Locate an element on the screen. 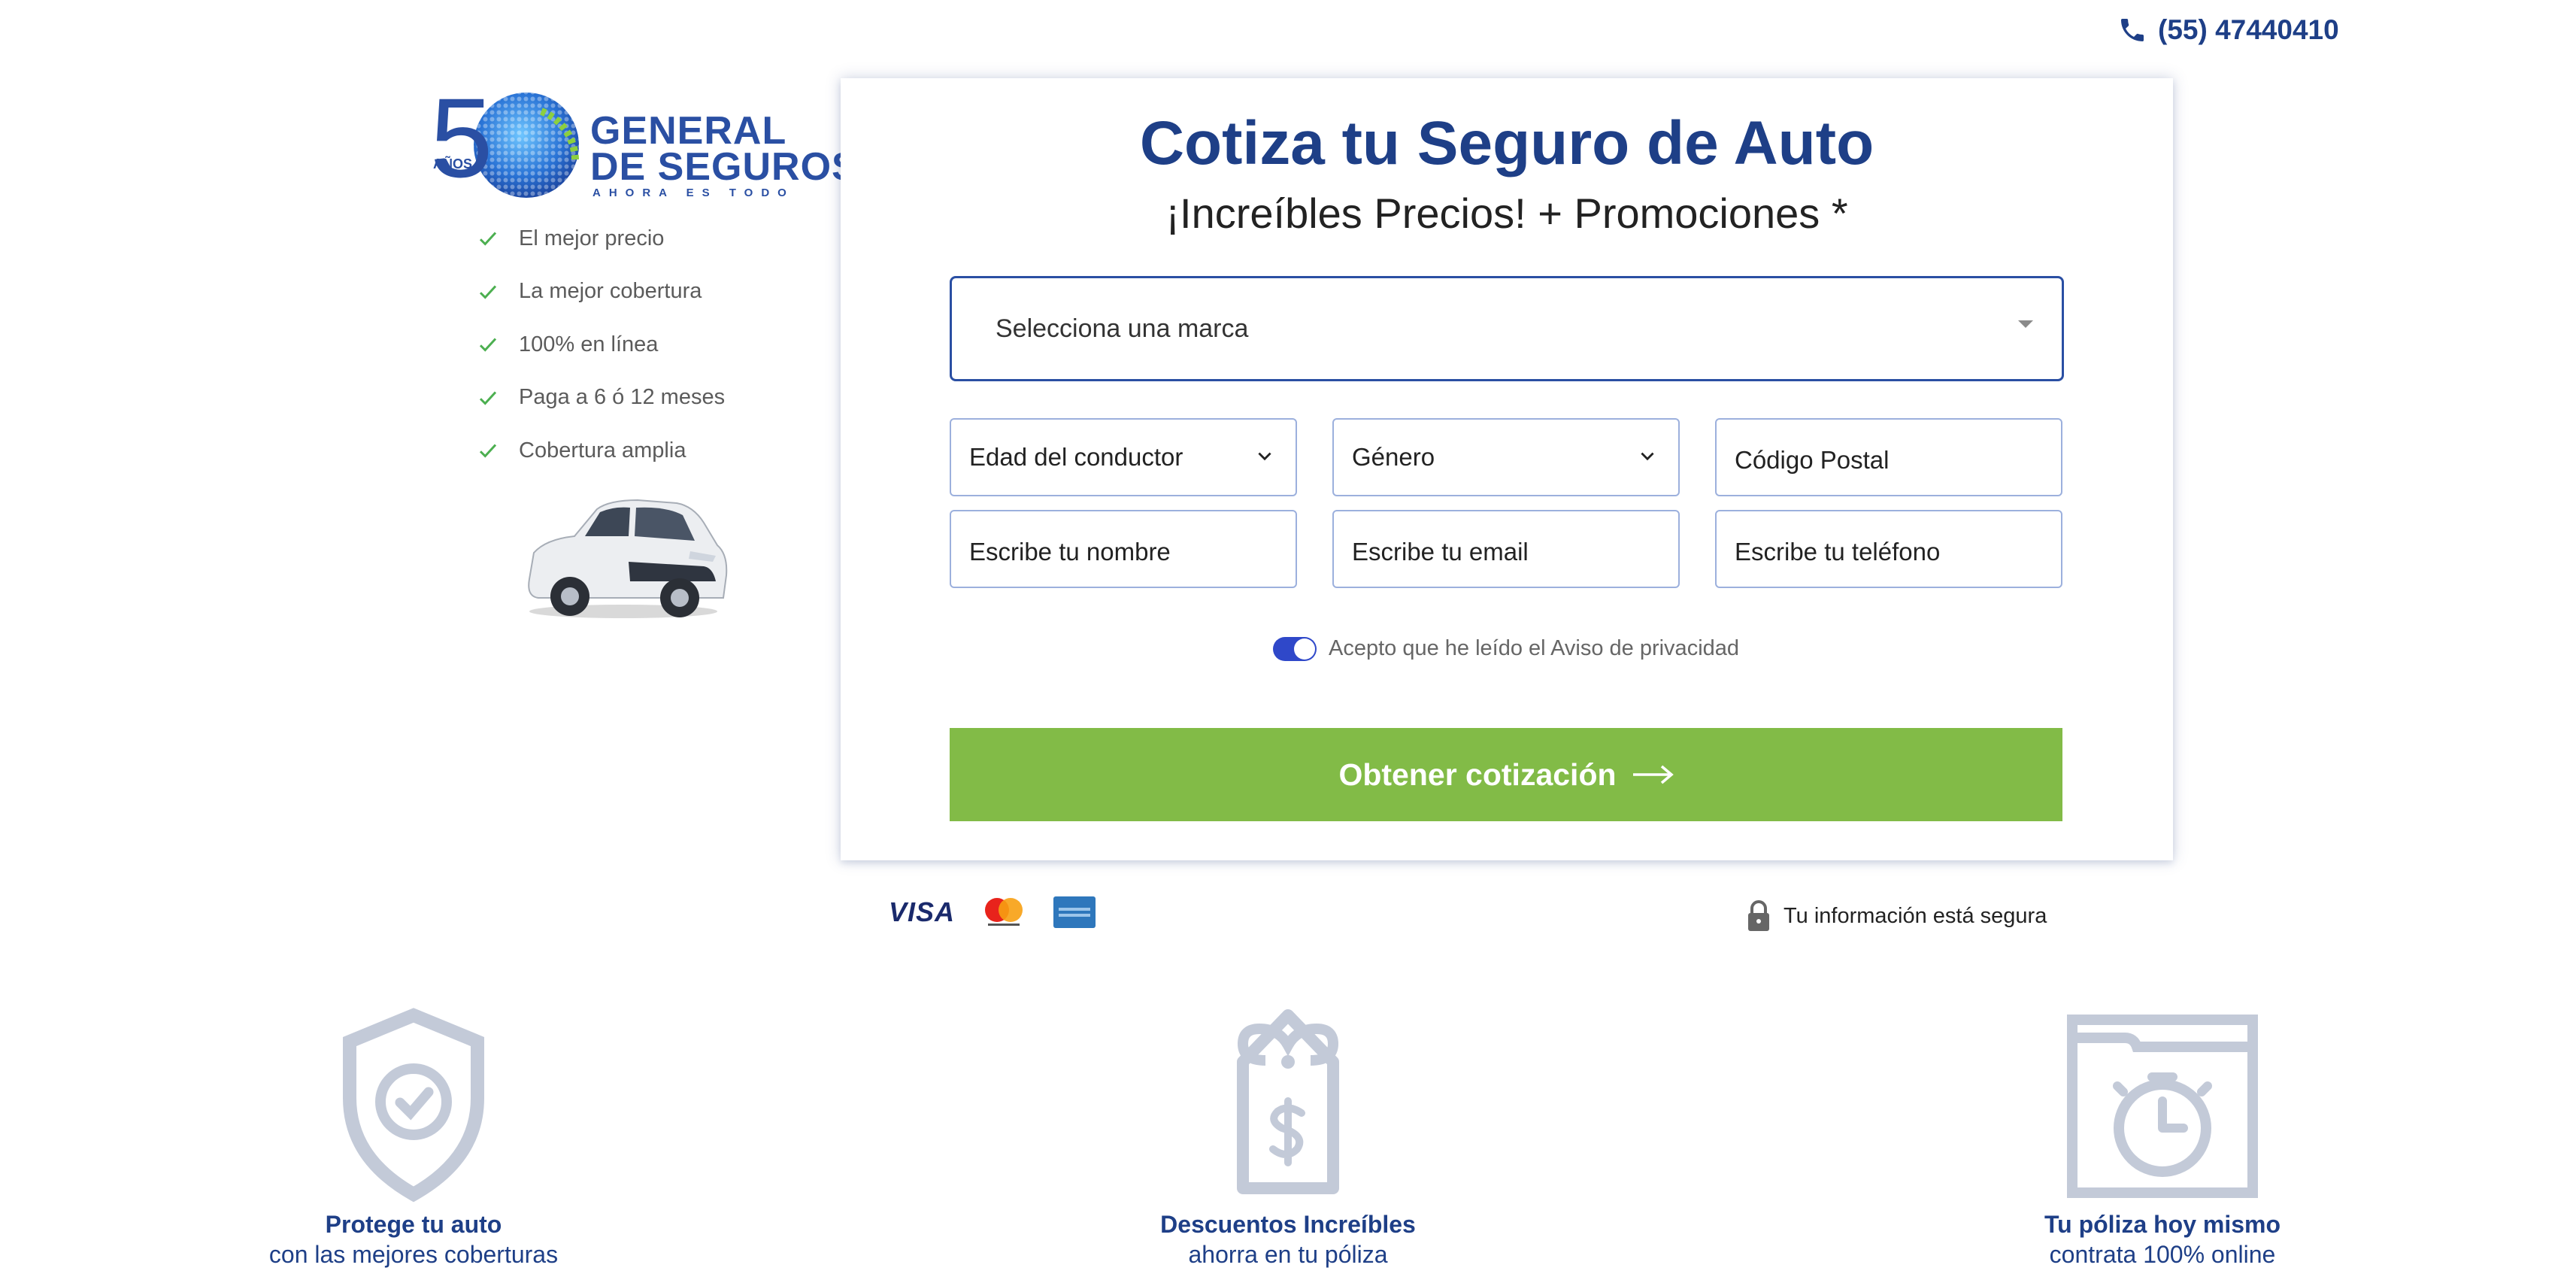 Image resolution: width=2576 pixels, height=1286 pixels. feature-label: Paga a 6 ó 12 meses is located at coordinates (622, 397).